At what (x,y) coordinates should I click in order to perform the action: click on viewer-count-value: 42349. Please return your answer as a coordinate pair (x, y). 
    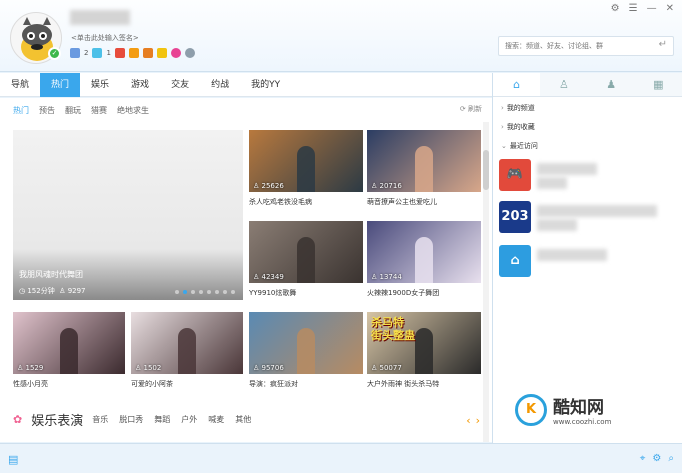
    Looking at the image, I should click on (272, 277).